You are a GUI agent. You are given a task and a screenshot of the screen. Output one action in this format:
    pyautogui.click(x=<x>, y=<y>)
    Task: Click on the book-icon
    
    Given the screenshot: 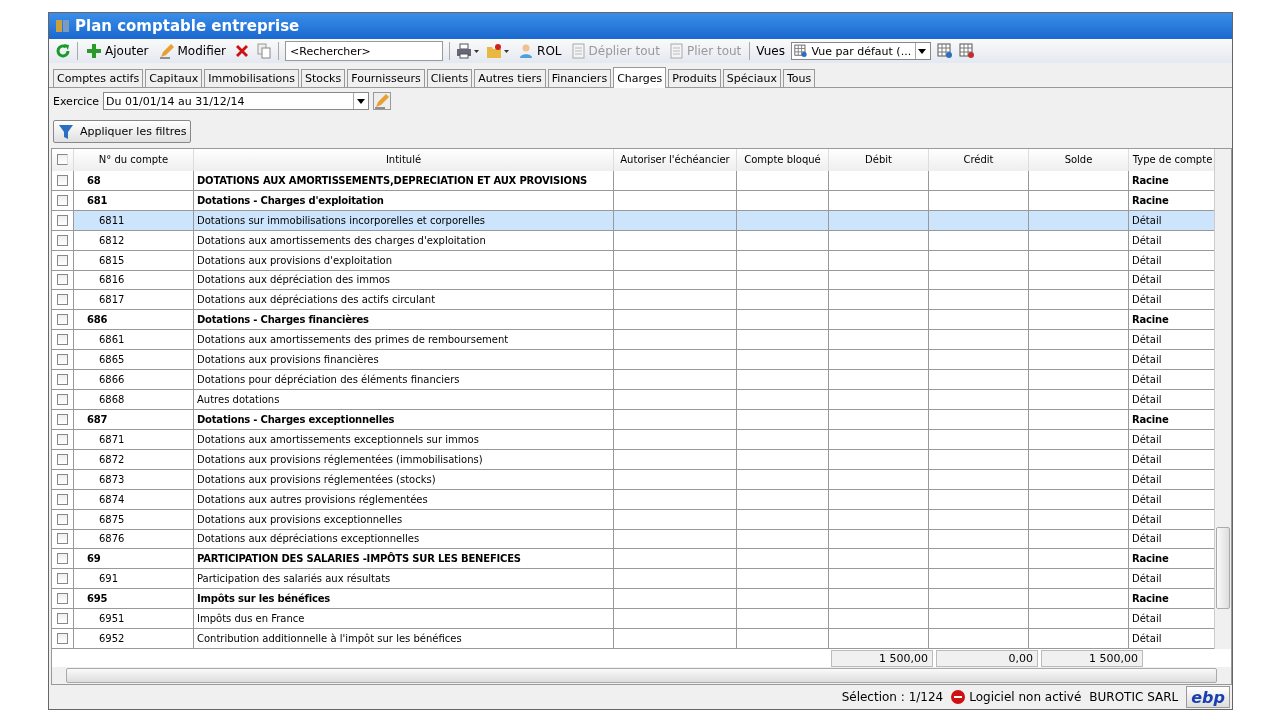 What is the action you would take?
    pyautogui.click(x=63, y=26)
    